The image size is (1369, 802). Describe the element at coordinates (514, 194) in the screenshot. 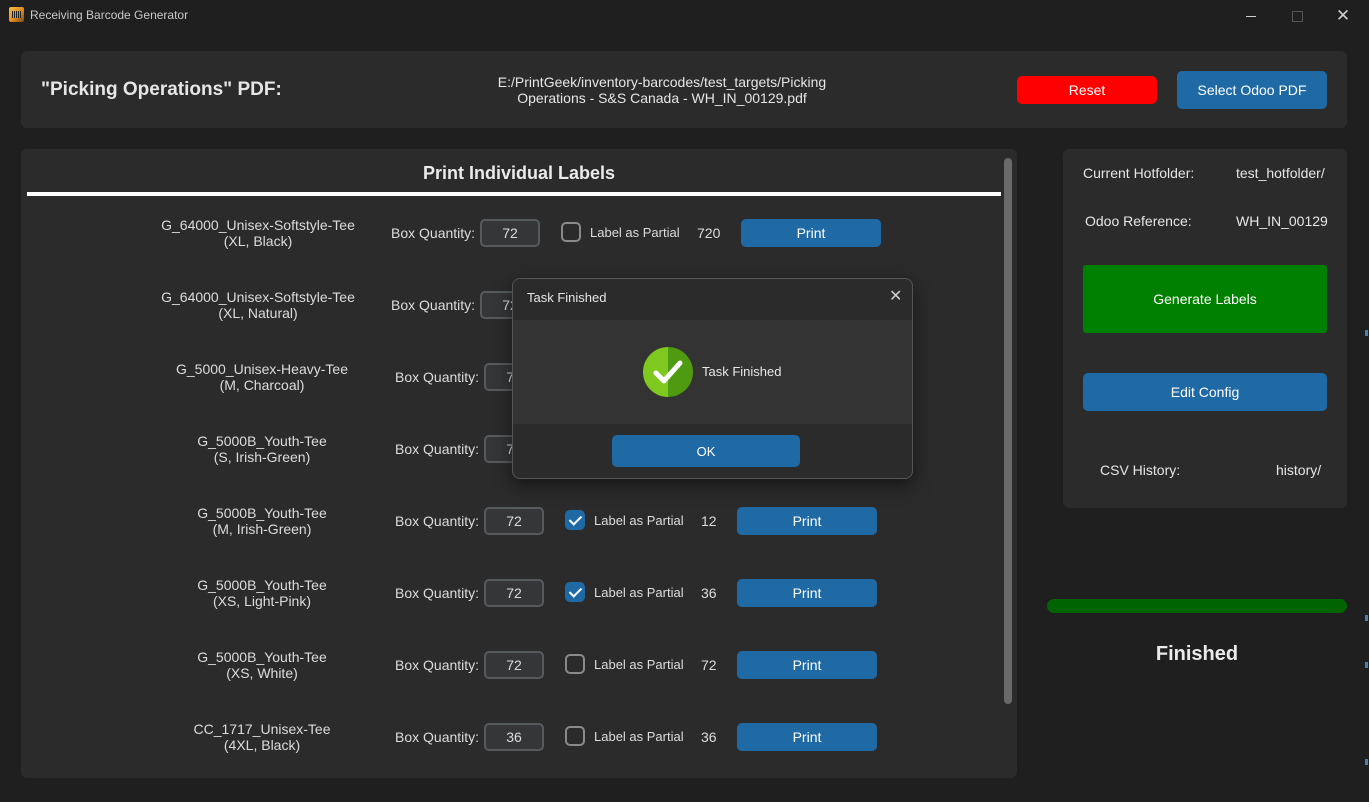

I see `title-divider` at that location.